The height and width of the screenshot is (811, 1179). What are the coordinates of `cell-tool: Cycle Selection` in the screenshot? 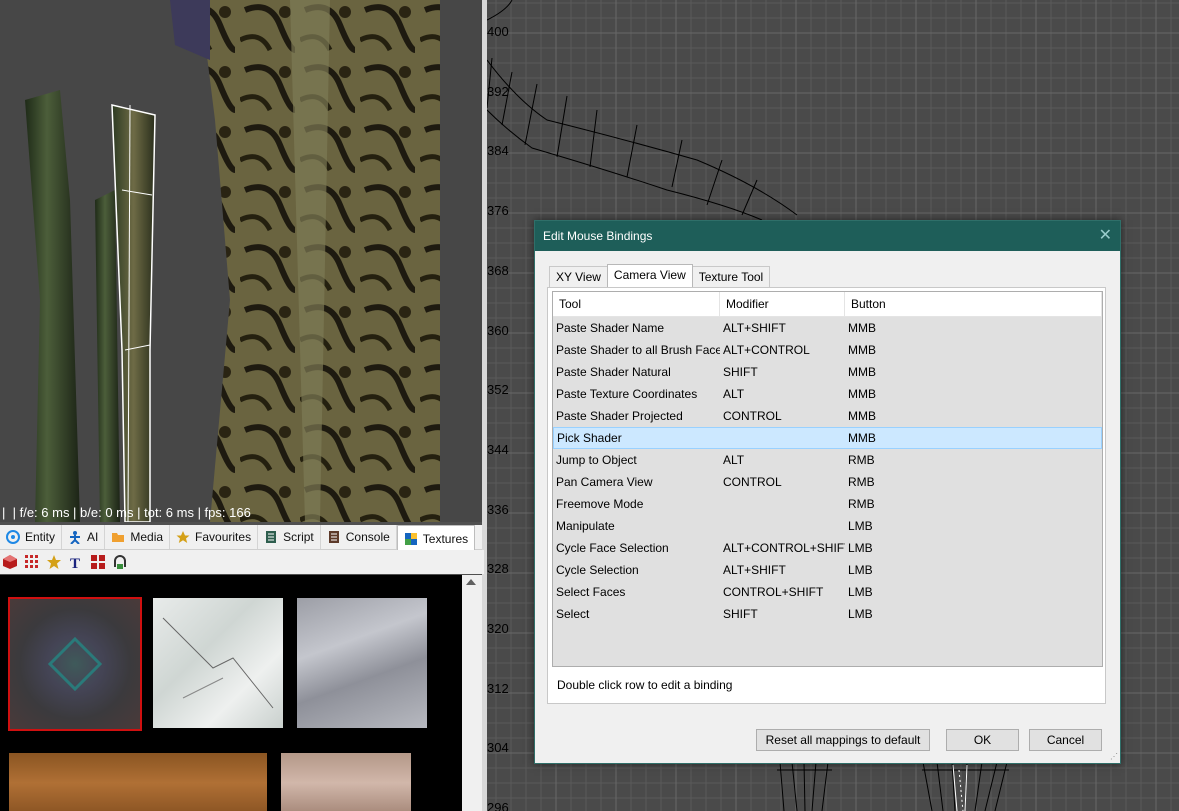 It's located at (597, 570).